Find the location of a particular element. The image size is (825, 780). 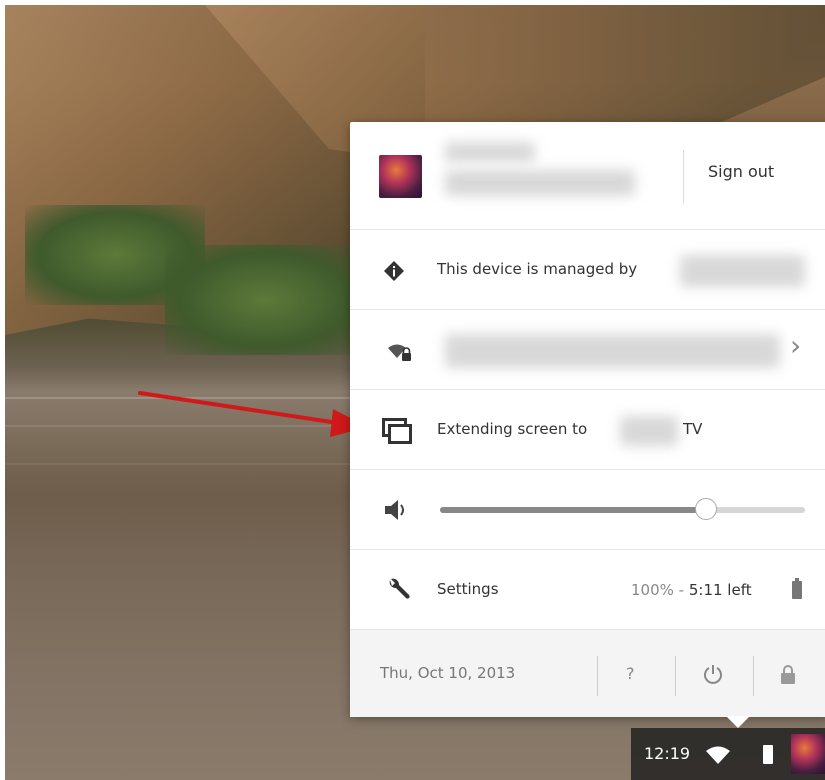

date-label: Thu, Oct 10, 2013 is located at coordinates (447, 673).